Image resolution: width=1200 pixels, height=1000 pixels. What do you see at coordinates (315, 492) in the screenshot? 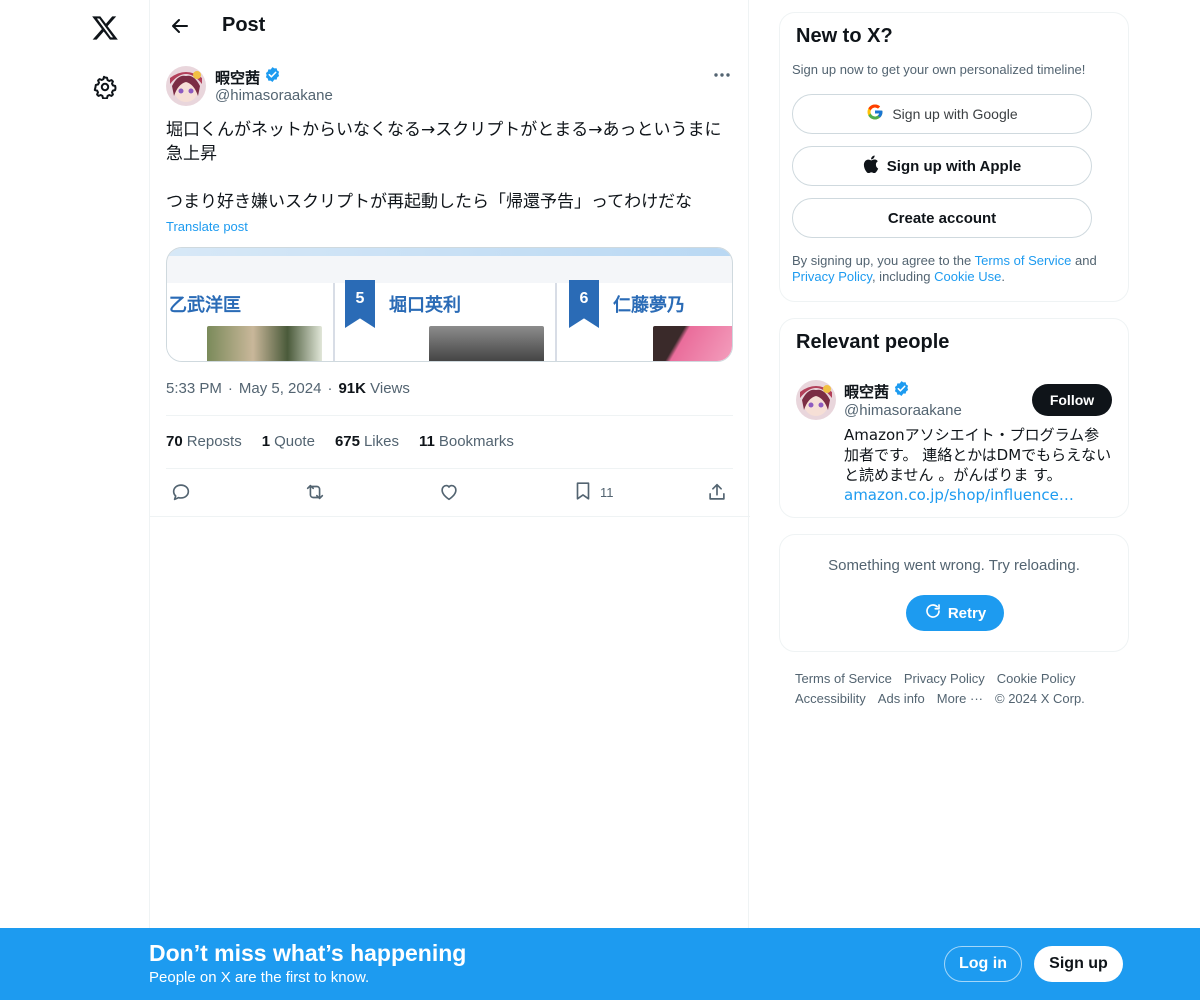
I see `repost-icon` at bounding box center [315, 492].